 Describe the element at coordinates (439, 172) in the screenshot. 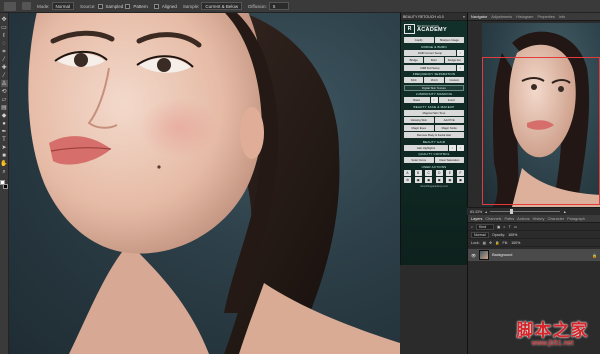

I see `user-action-d-button: D` at that location.